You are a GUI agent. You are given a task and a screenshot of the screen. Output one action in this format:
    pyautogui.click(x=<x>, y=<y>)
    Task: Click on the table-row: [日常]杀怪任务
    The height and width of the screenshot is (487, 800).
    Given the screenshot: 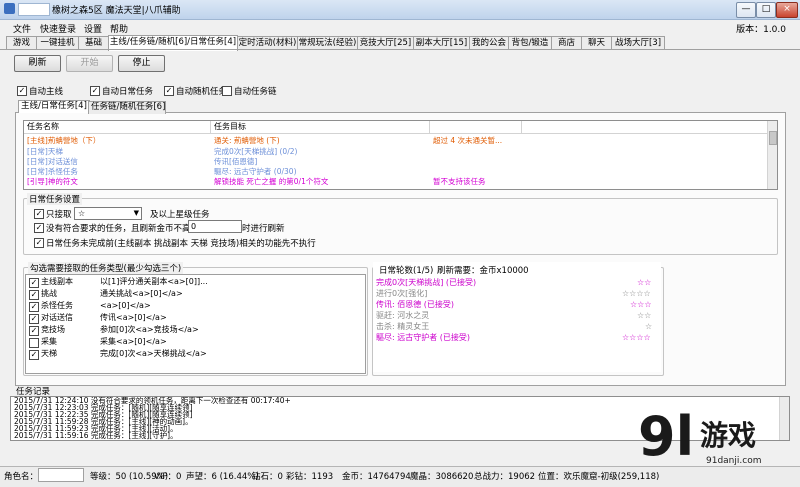 What is the action you would take?
    pyautogui.click(x=117, y=172)
    